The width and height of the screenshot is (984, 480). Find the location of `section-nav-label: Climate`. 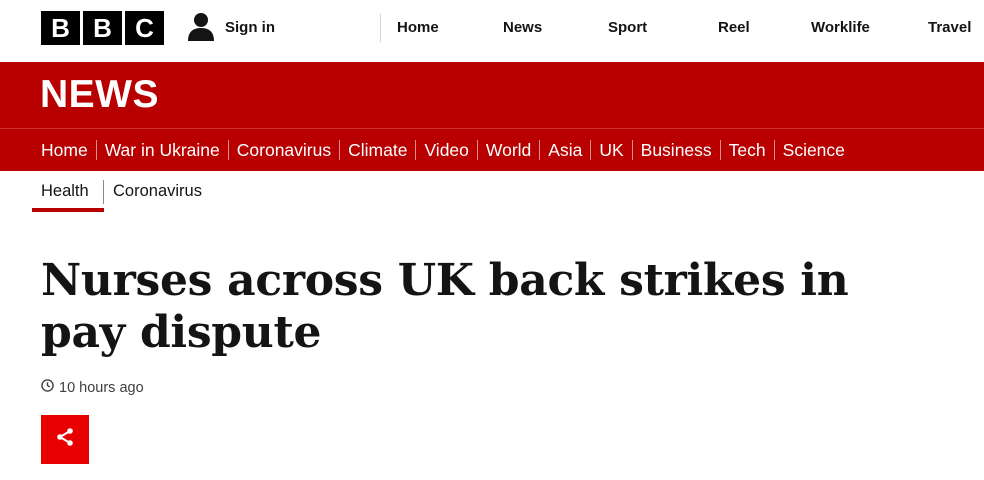

section-nav-label: Climate is located at coordinates (378, 149).